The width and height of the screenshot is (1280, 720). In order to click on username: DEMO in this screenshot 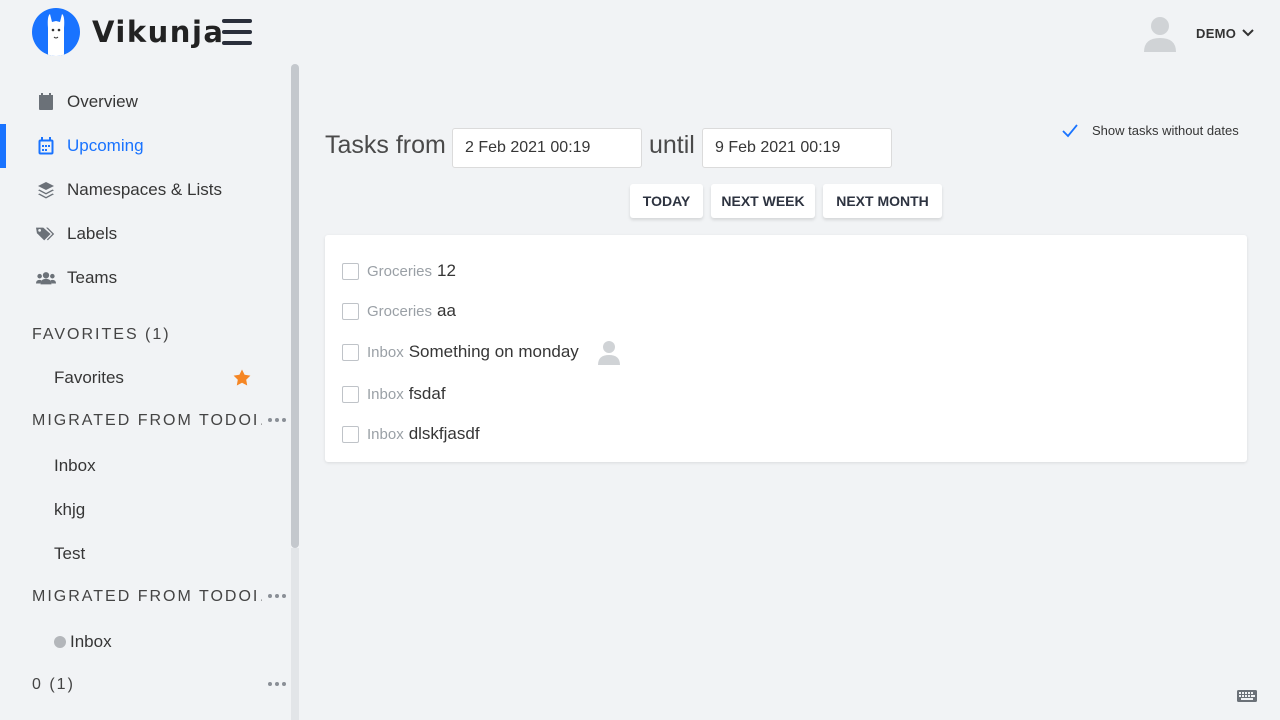, I will do `click(1216, 33)`.